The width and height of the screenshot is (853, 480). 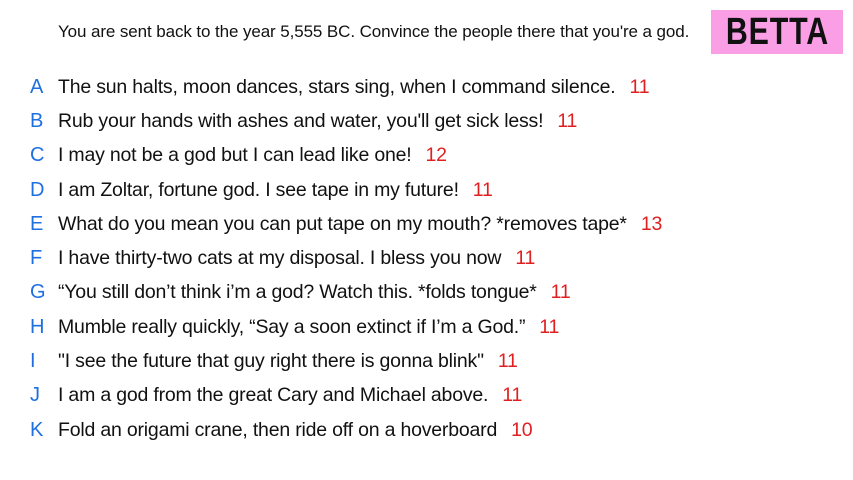 I want to click on answer-letter: J, so click(x=35, y=395).